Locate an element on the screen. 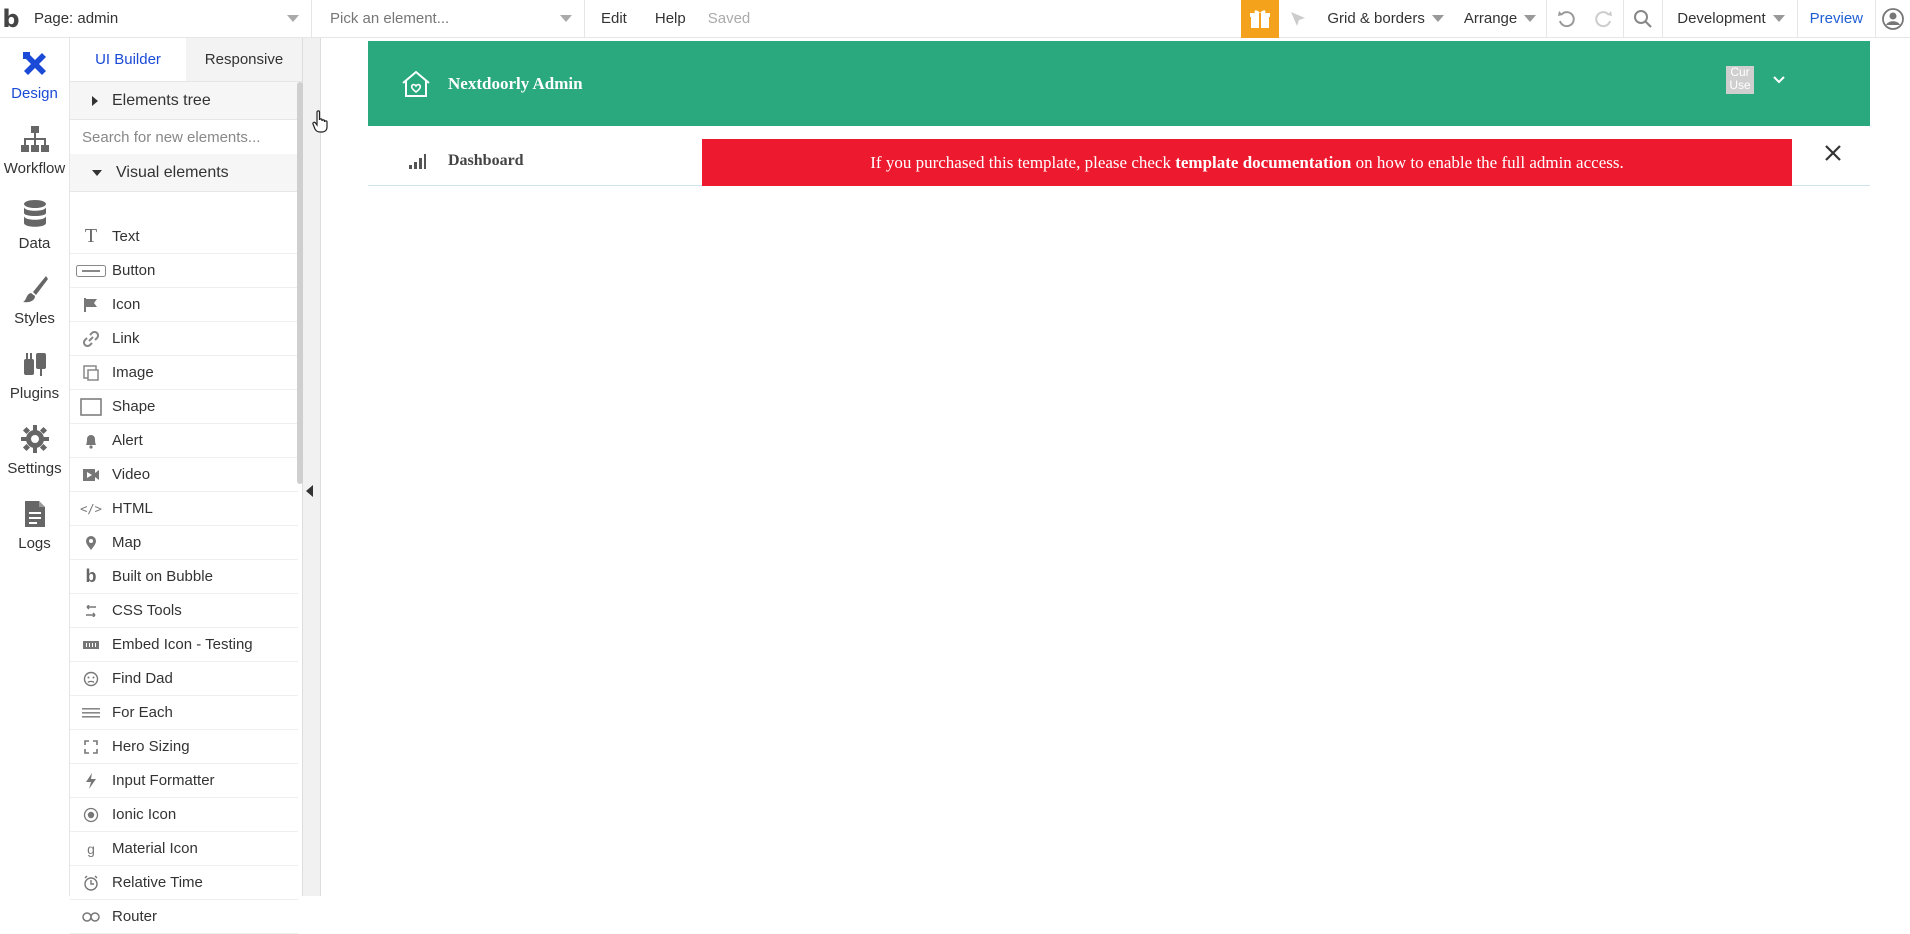 This screenshot has height=934, width=1910. list-item: Map is located at coordinates (184, 543).